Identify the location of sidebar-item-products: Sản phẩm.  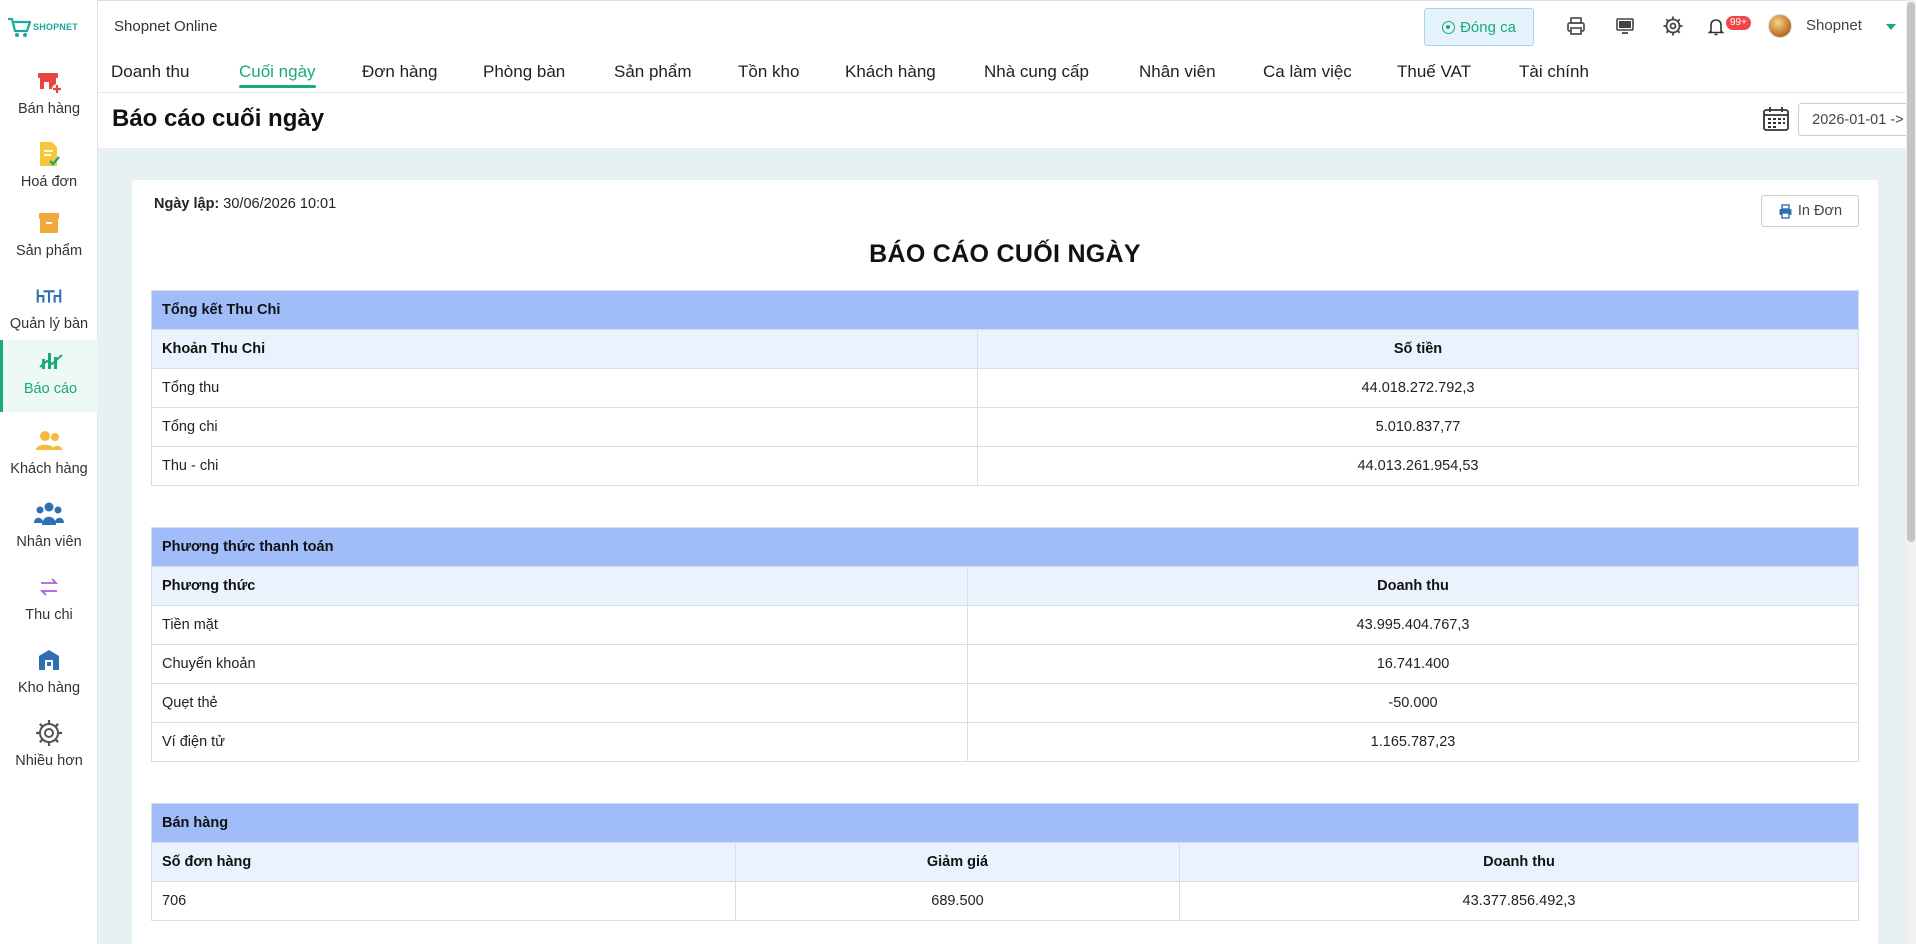
(49, 238).